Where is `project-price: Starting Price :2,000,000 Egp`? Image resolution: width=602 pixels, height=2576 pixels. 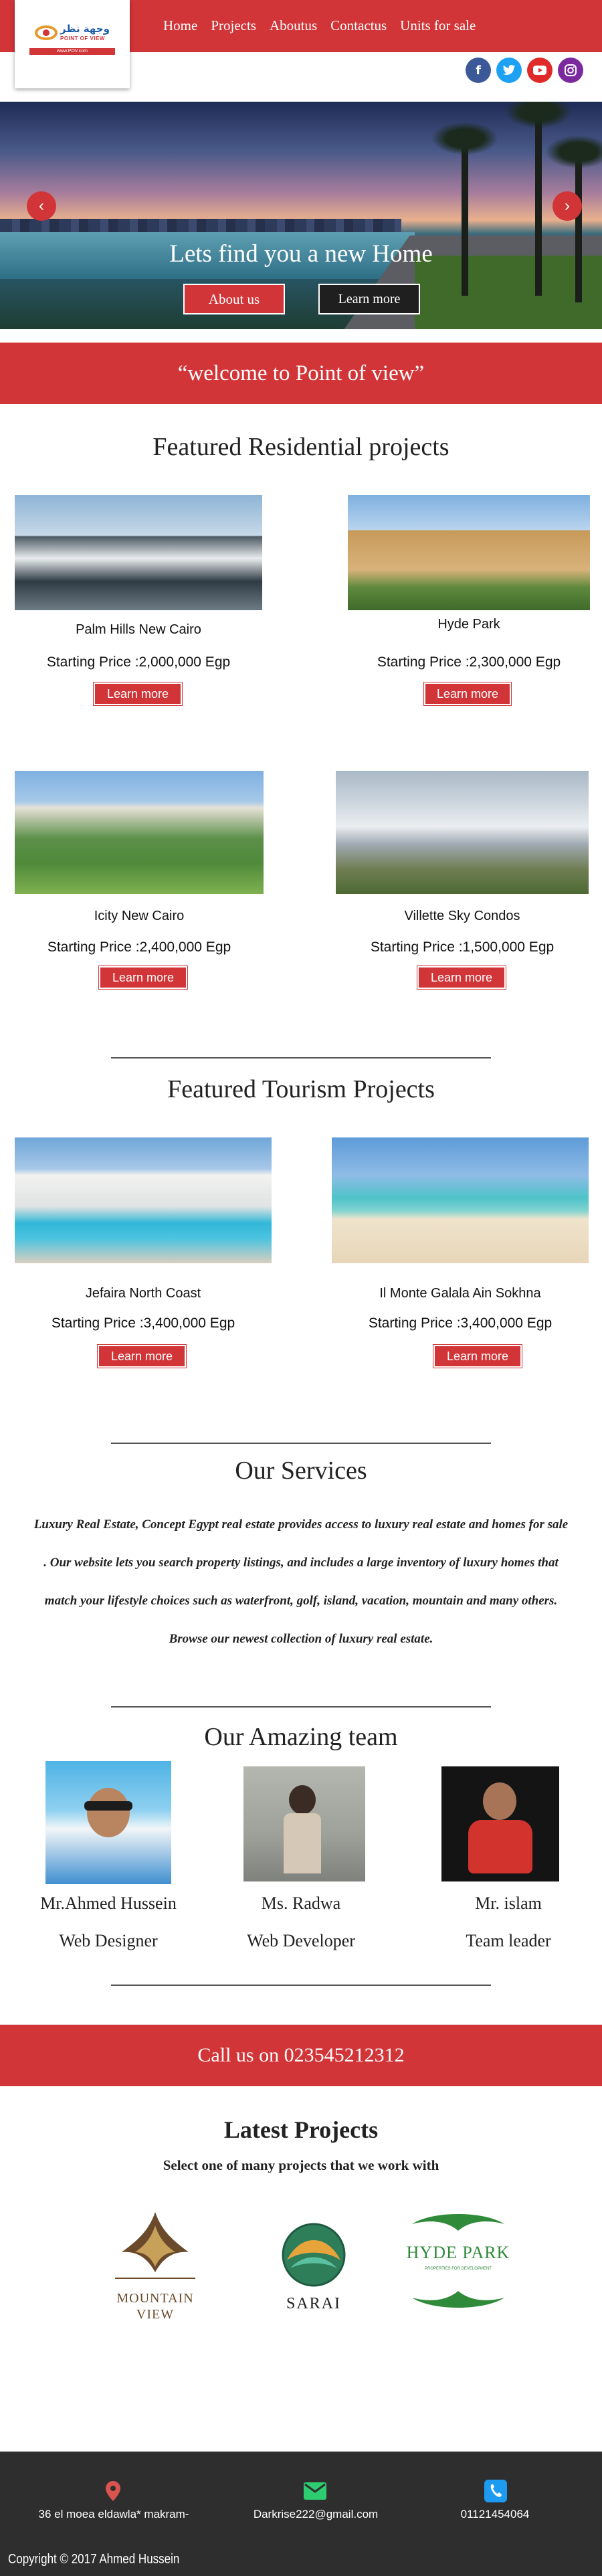 project-price: Starting Price :2,000,000 Egp is located at coordinates (138, 662).